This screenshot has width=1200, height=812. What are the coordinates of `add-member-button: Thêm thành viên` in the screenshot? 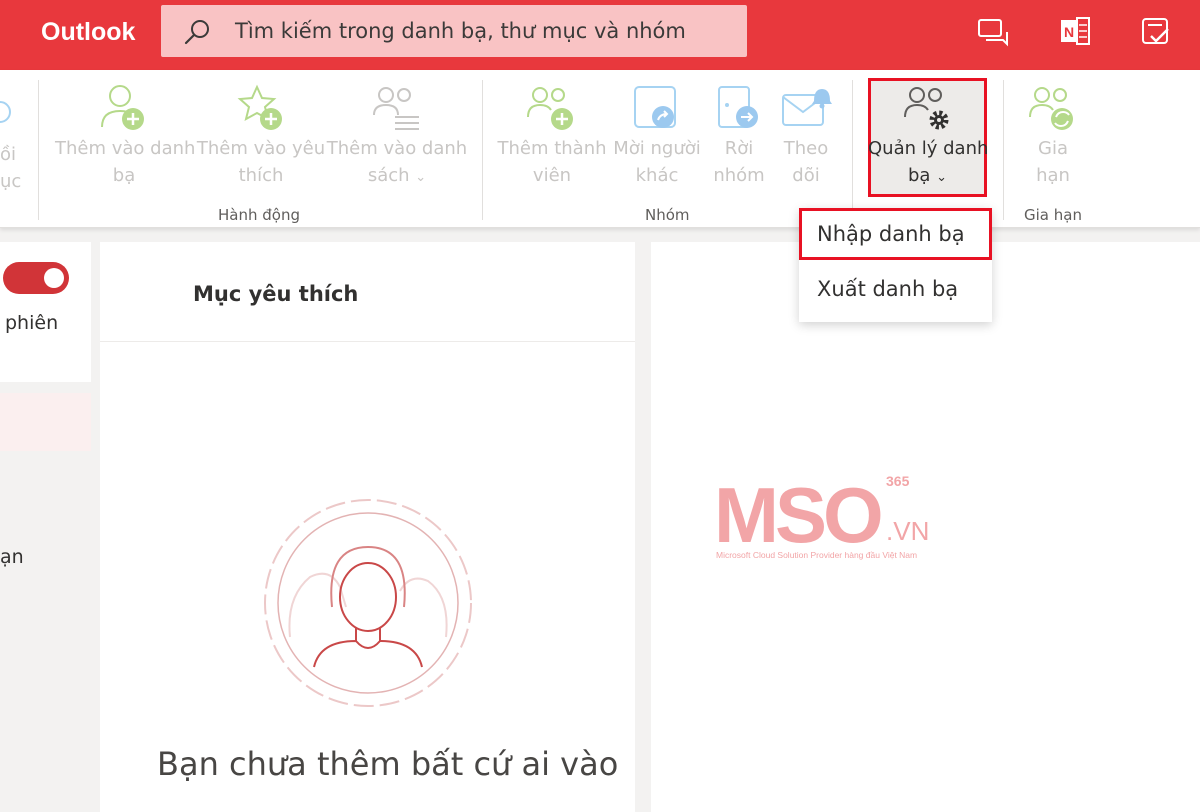 It's located at (552, 136).